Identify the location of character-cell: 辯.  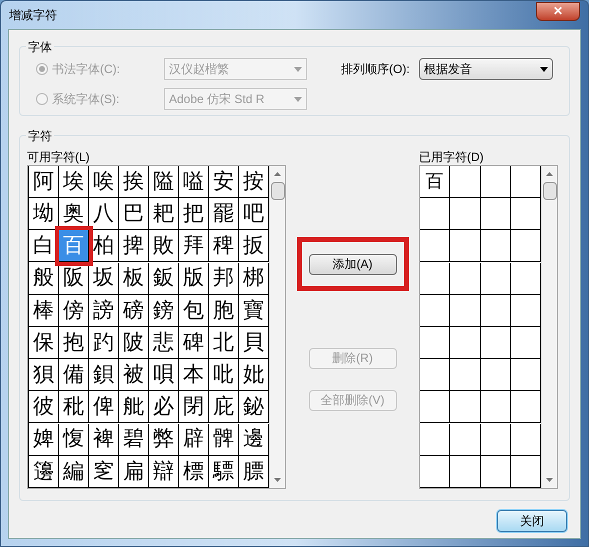
(164, 472).